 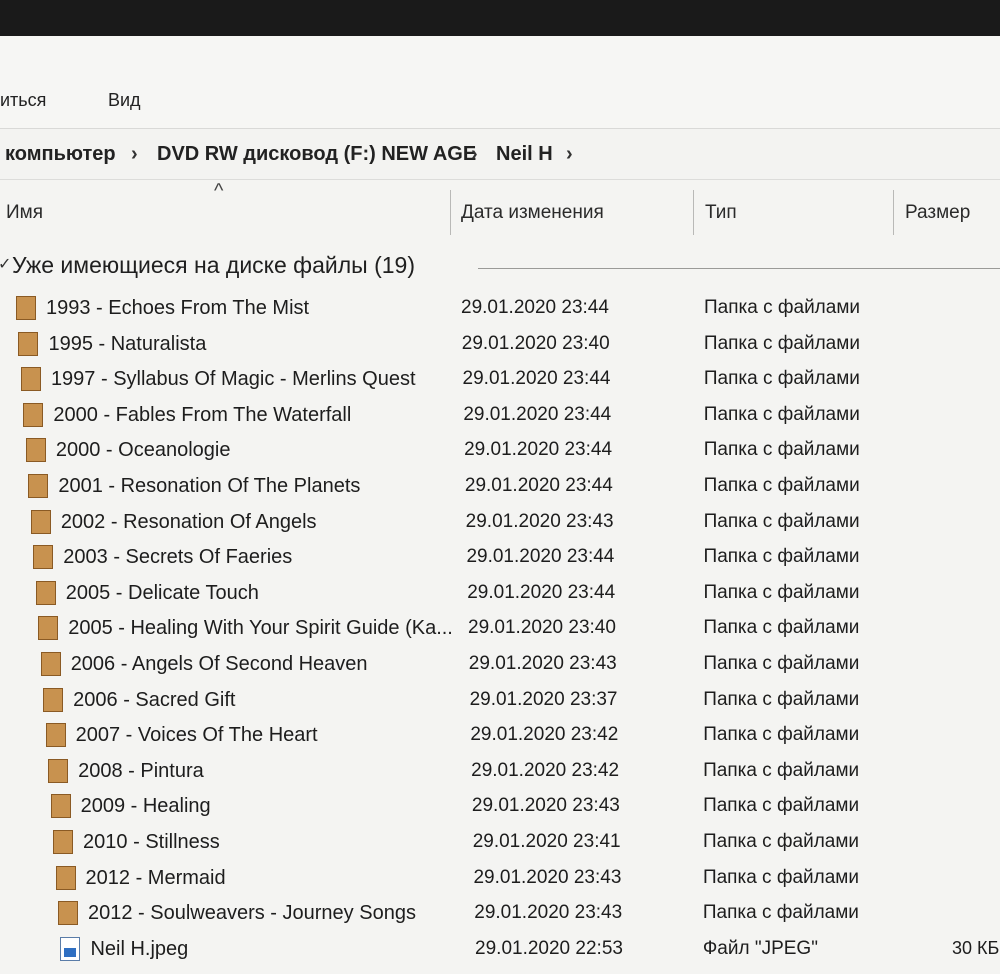 What do you see at coordinates (500, 266) in the screenshot?
I see `group-header: ✓ Уже имеющиеся на диске файлы (19)` at bounding box center [500, 266].